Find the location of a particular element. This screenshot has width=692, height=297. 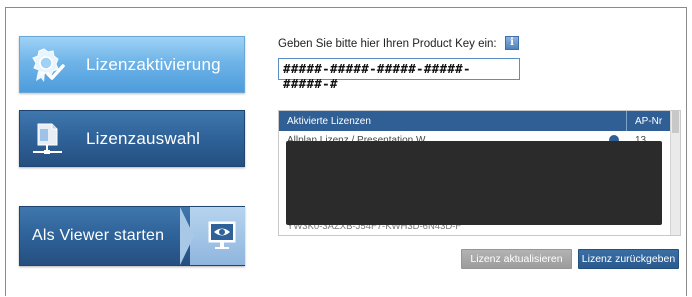

table-scrollbar is located at coordinates (675, 173).